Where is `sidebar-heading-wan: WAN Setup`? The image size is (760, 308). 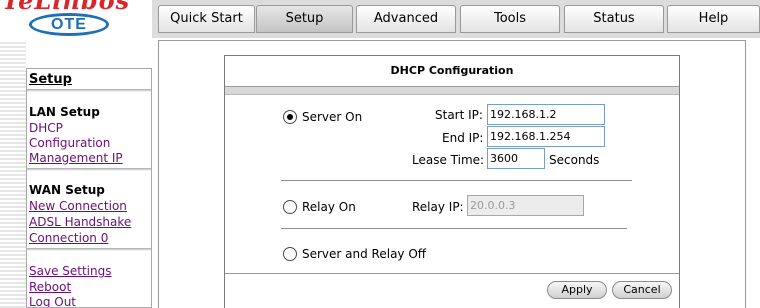
sidebar-heading-wan: WAN Setup is located at coordinates (67, 190).